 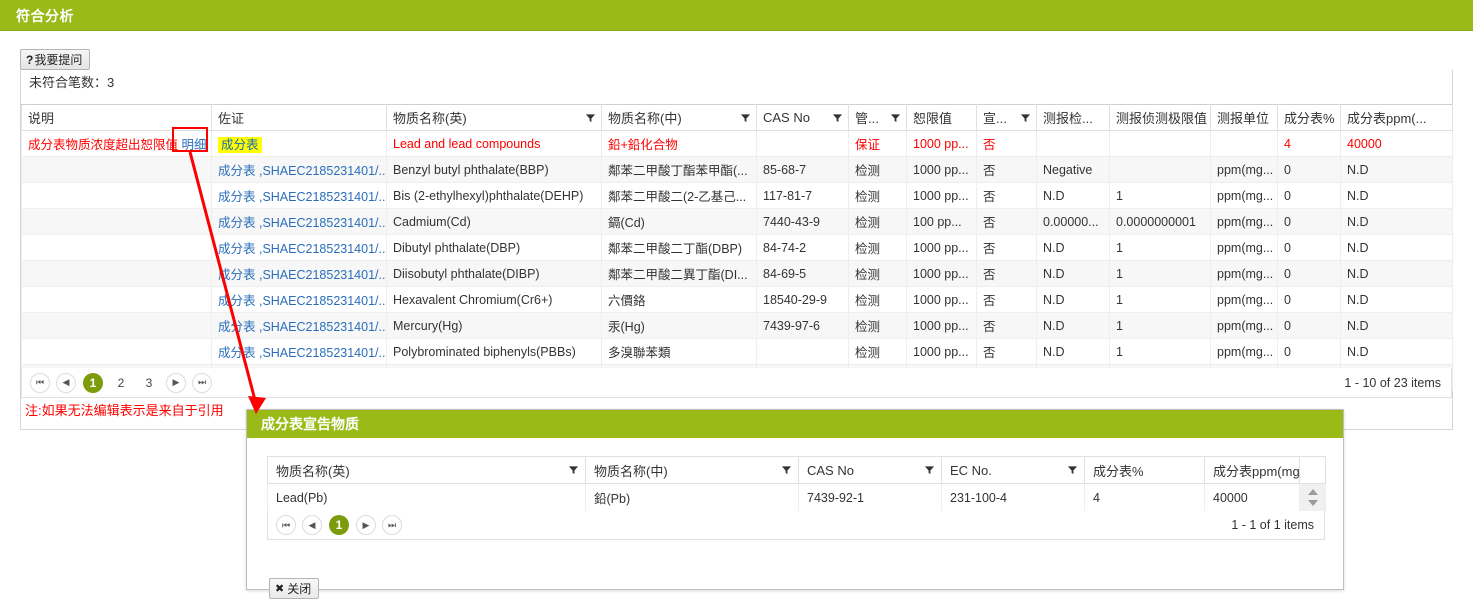 I want to click on dialog-pager-next-button: ▶, so click(x=366, y=525).